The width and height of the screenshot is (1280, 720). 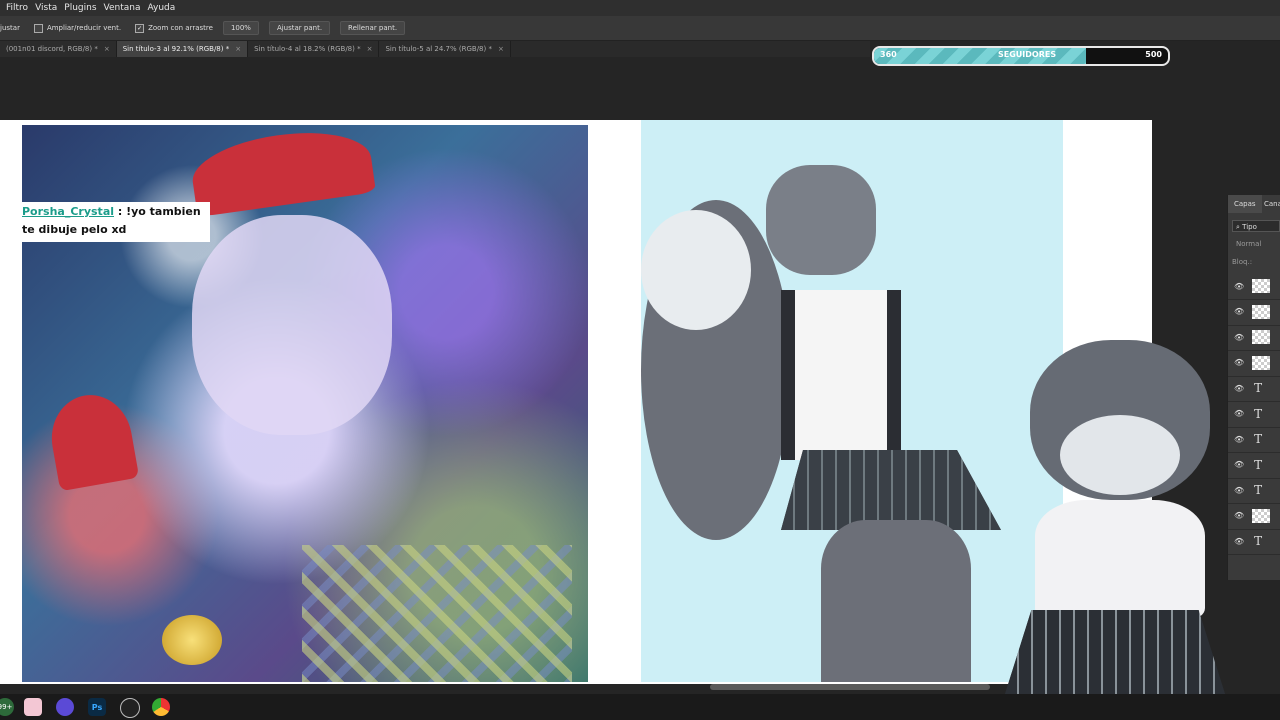 I want to click on fill-screen-button: Rellenar pant., so click(x=373, y=28).